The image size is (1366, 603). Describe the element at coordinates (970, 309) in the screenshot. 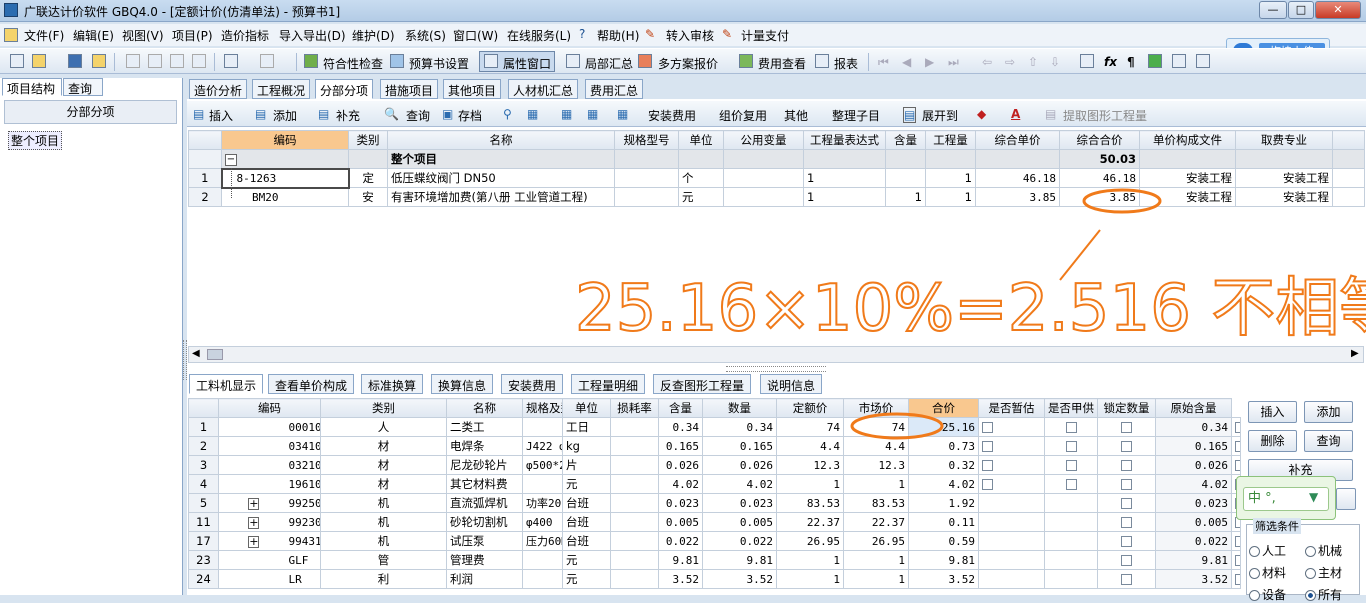

I see `handwritten-note: 25.16×10%=2.516 不相等?` at that location.